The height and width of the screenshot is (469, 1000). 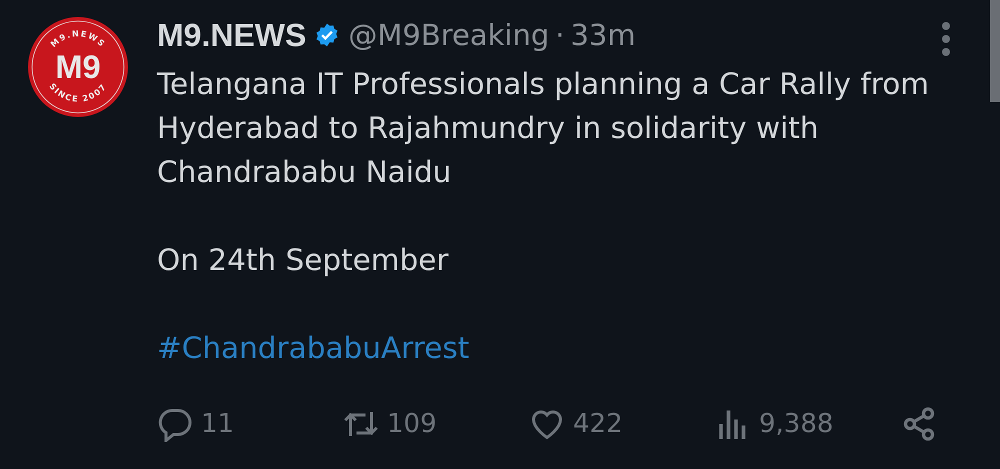 I want to click on author-name: M9.NEWS, so click(x=231, y=35).